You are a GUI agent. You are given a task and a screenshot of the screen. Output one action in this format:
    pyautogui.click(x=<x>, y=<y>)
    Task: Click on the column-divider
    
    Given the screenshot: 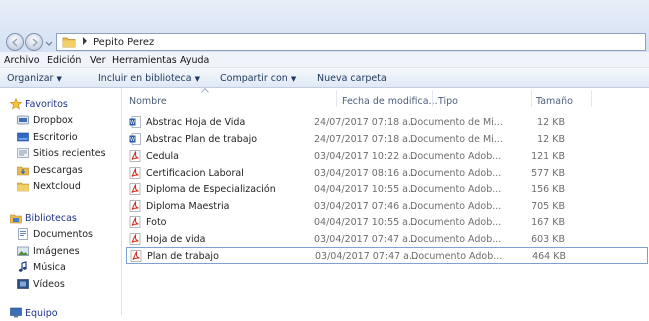 What is the action you would take?
    pyautogui.click(x=591, y=98)
    